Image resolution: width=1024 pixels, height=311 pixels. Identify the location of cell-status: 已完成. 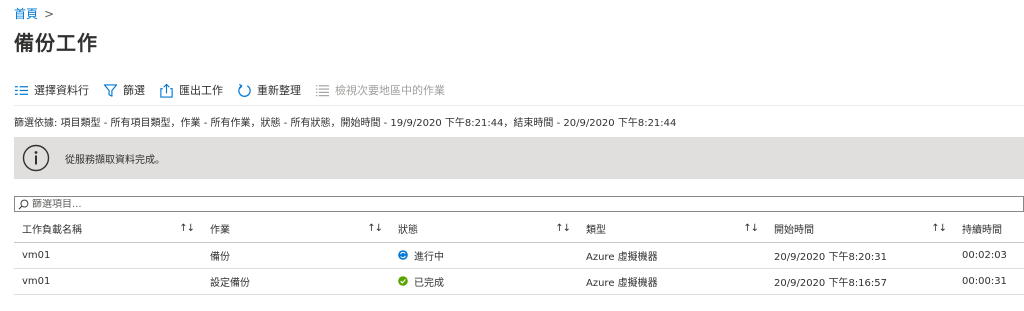
(484, 281).